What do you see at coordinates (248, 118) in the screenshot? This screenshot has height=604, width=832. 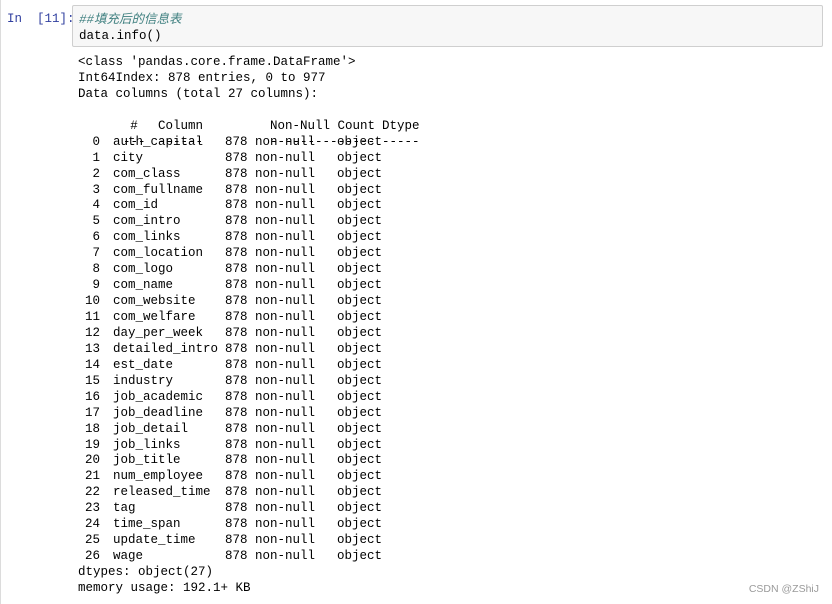 I see `info-table-header: # Column Non-Null Count Dtype` at bounding box center [248, 118].